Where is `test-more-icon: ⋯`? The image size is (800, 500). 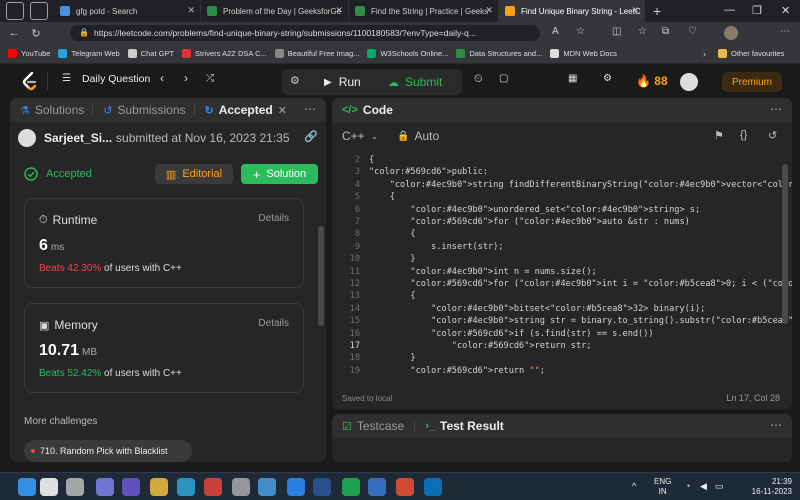 test-more-icon: ⋯ is located at coordinates (776, 425).